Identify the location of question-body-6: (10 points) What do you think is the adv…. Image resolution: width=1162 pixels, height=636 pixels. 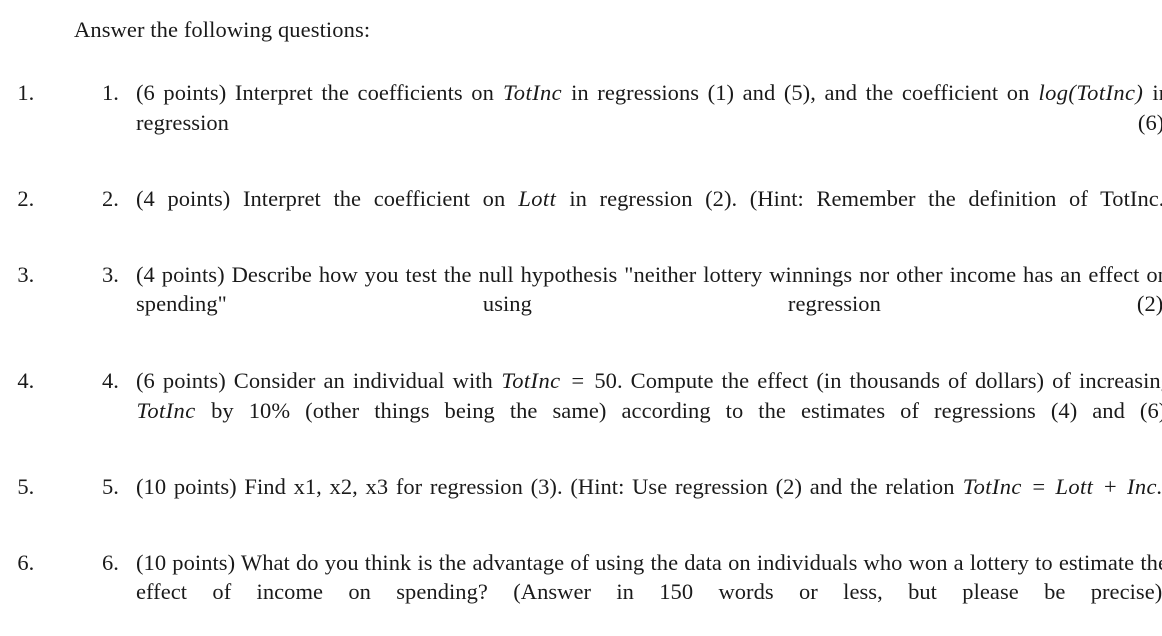
(649, 592).